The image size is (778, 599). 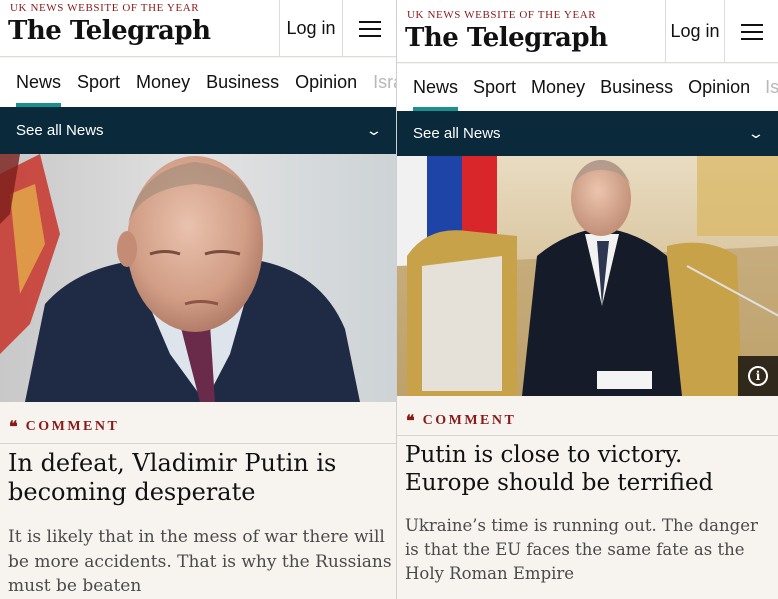 I want to click on image-info-button: i, so click(x=758, y=376).